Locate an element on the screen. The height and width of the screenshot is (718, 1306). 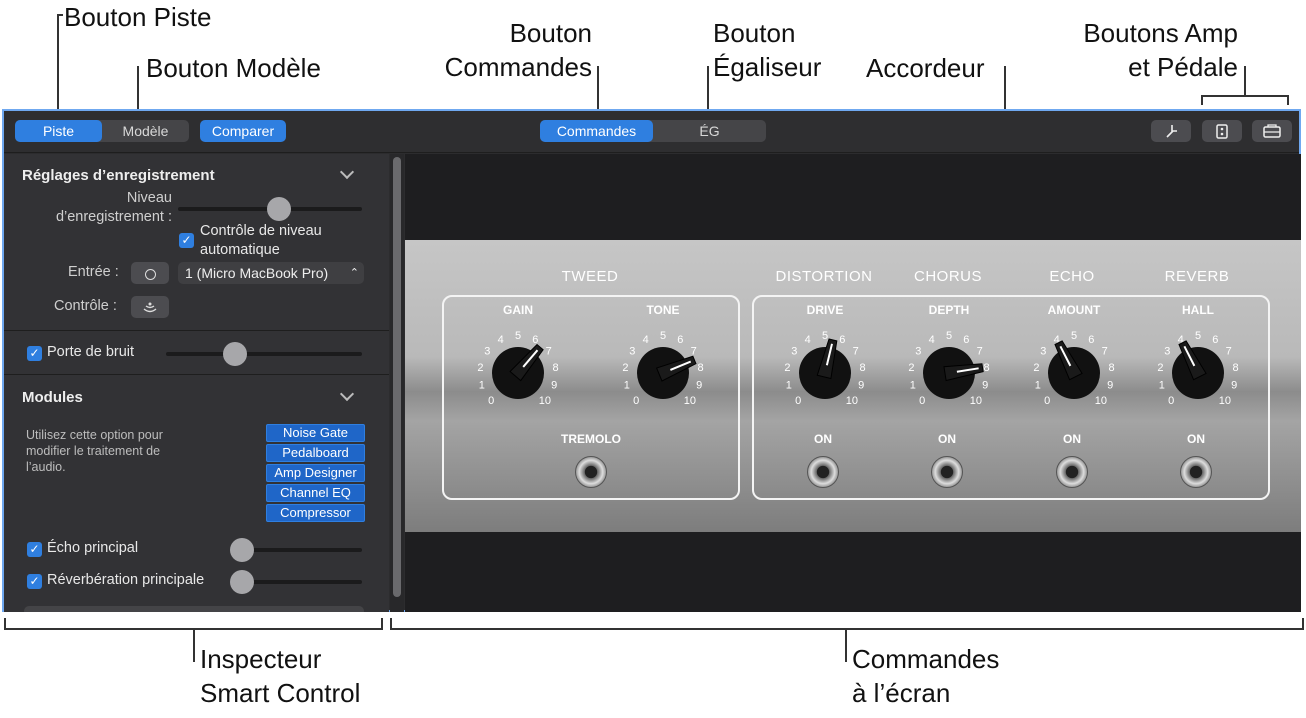
module-compressor: Compressor is located at coordinates (315, 513).